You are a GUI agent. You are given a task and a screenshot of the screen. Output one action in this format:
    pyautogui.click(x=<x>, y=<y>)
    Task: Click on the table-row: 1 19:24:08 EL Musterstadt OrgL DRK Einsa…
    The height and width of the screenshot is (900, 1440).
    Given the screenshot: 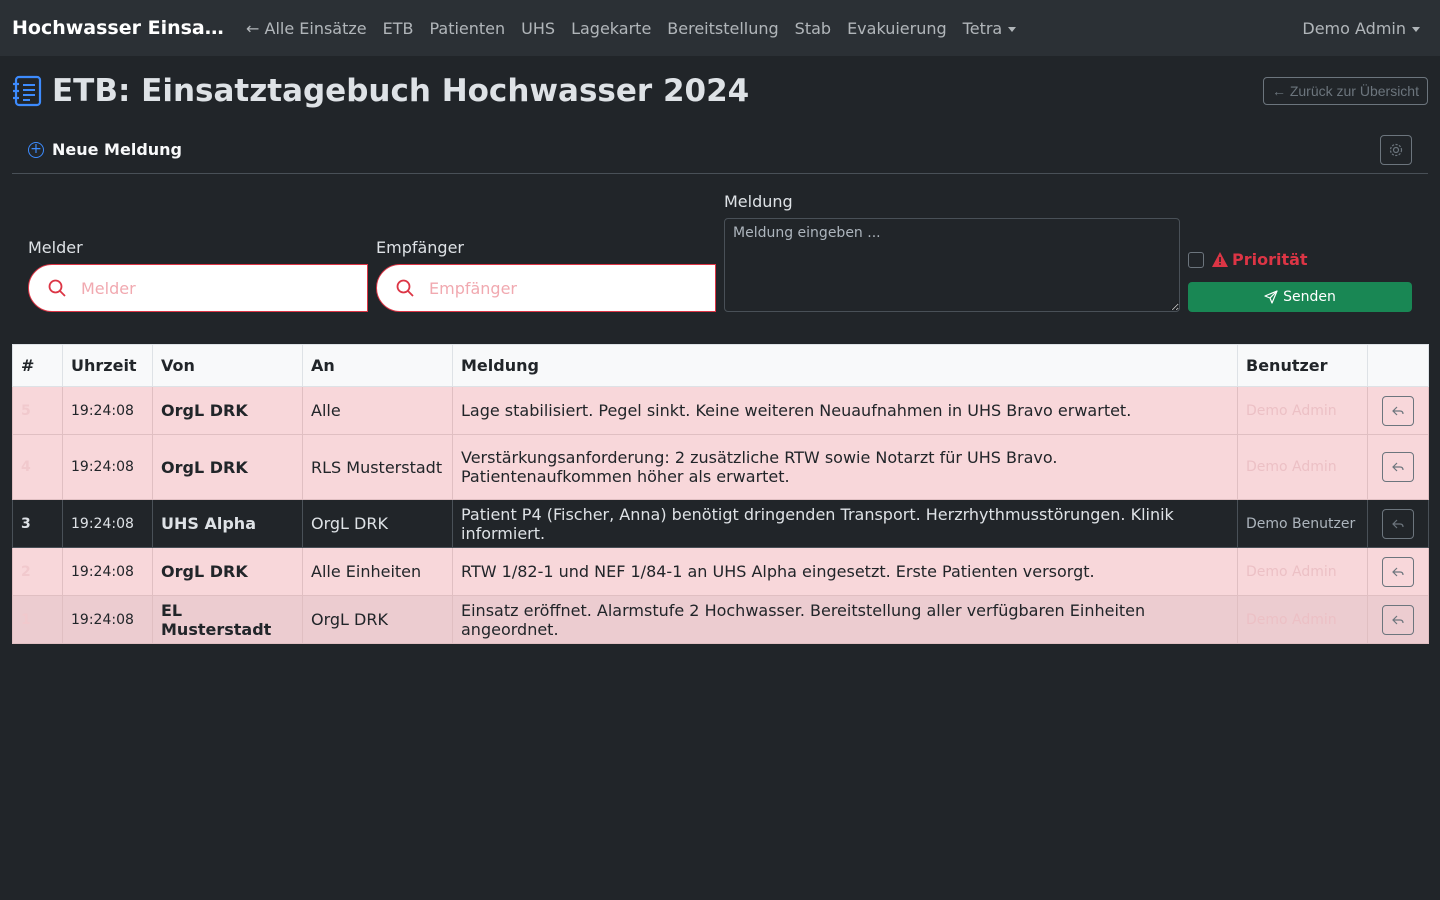 What is the action you would take?
    pyautogui.click(x=720, y=619)
    